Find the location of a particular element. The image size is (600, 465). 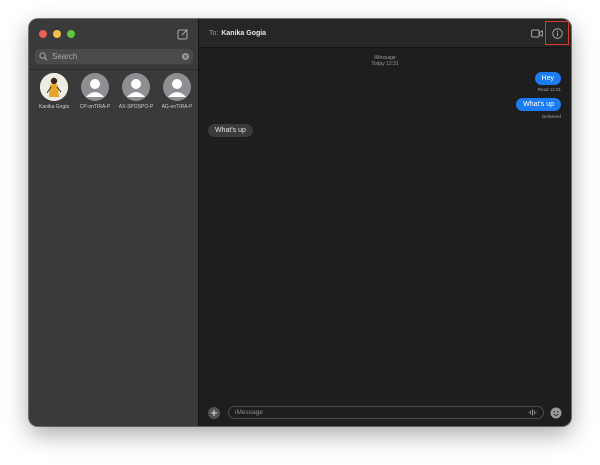

pinned-contact-kanika-gogia: Kanika Gogia is located at coordinates (54, 91).